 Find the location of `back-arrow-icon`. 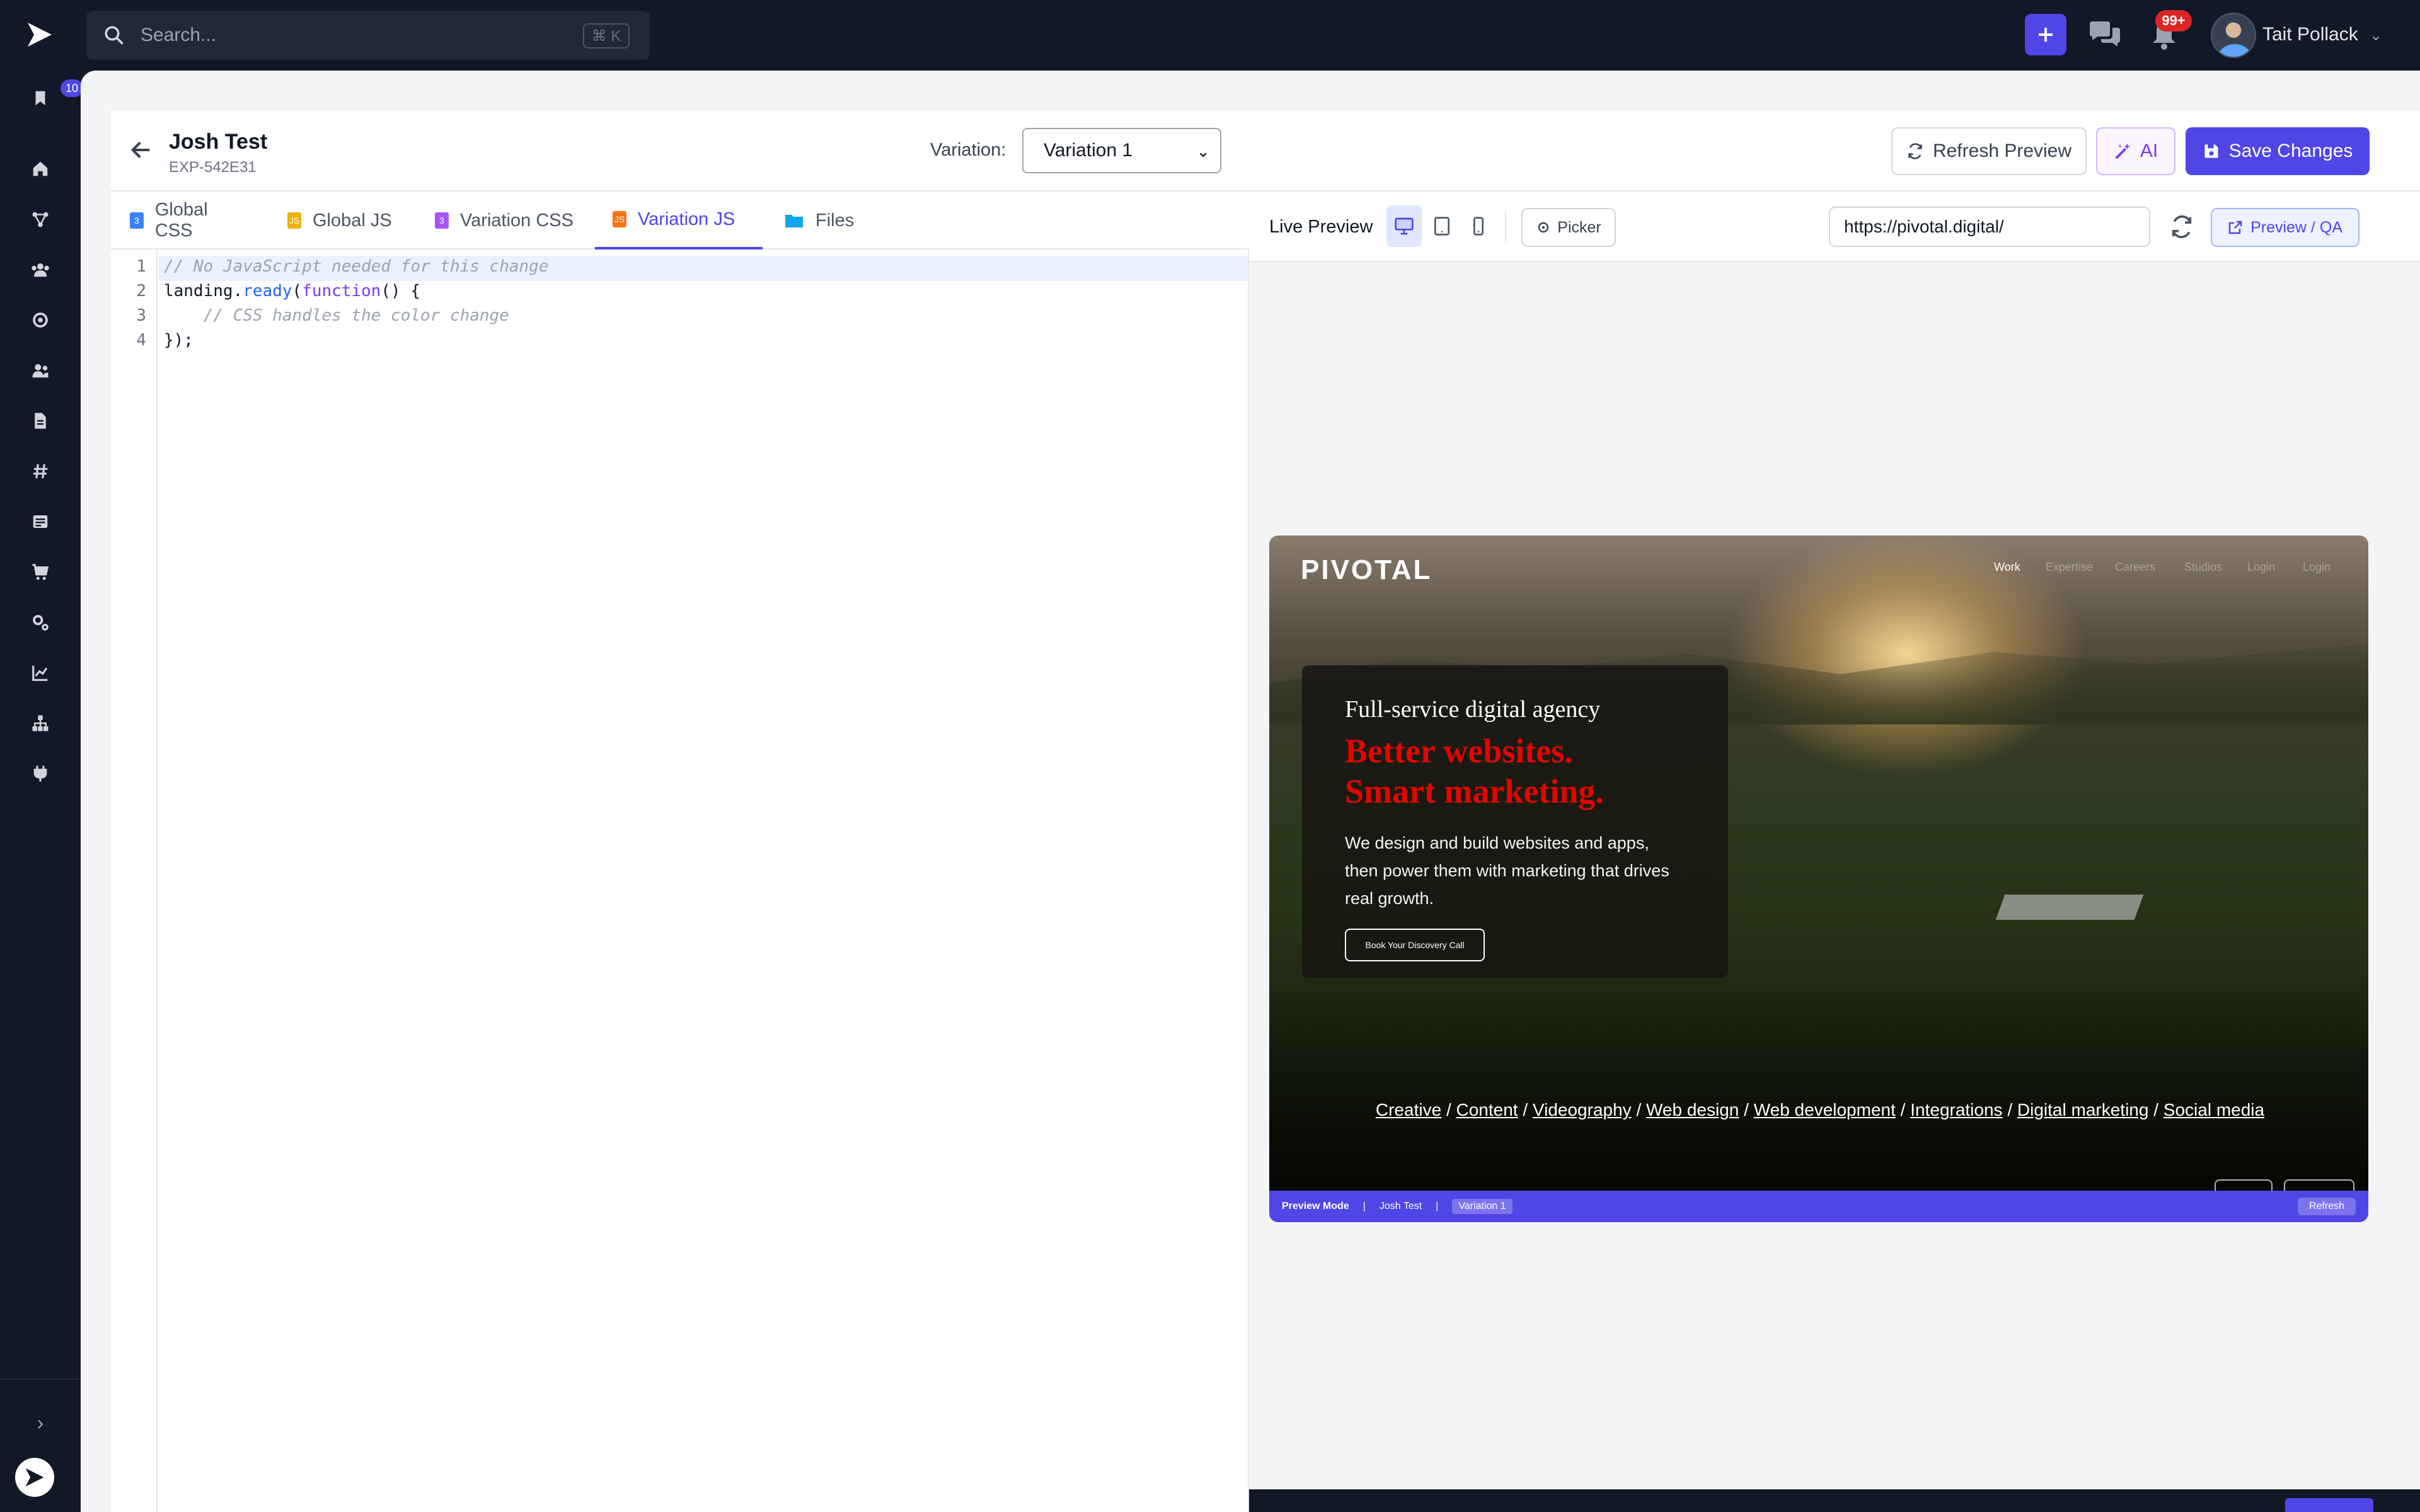

back-arrow-icon is located at coordinates (142, 150).